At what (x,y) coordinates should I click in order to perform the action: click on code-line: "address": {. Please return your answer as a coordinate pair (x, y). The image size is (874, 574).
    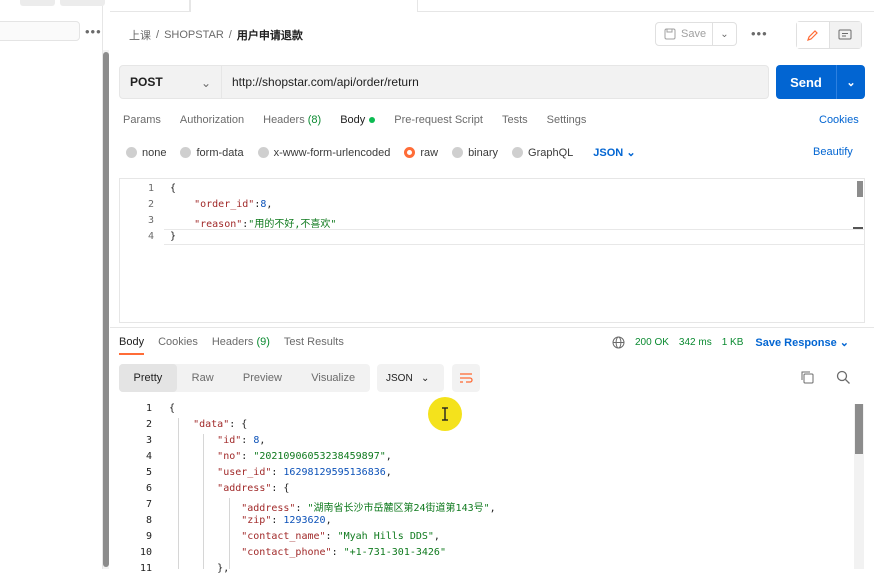
    Looking at the image, I should click on (253, 488).